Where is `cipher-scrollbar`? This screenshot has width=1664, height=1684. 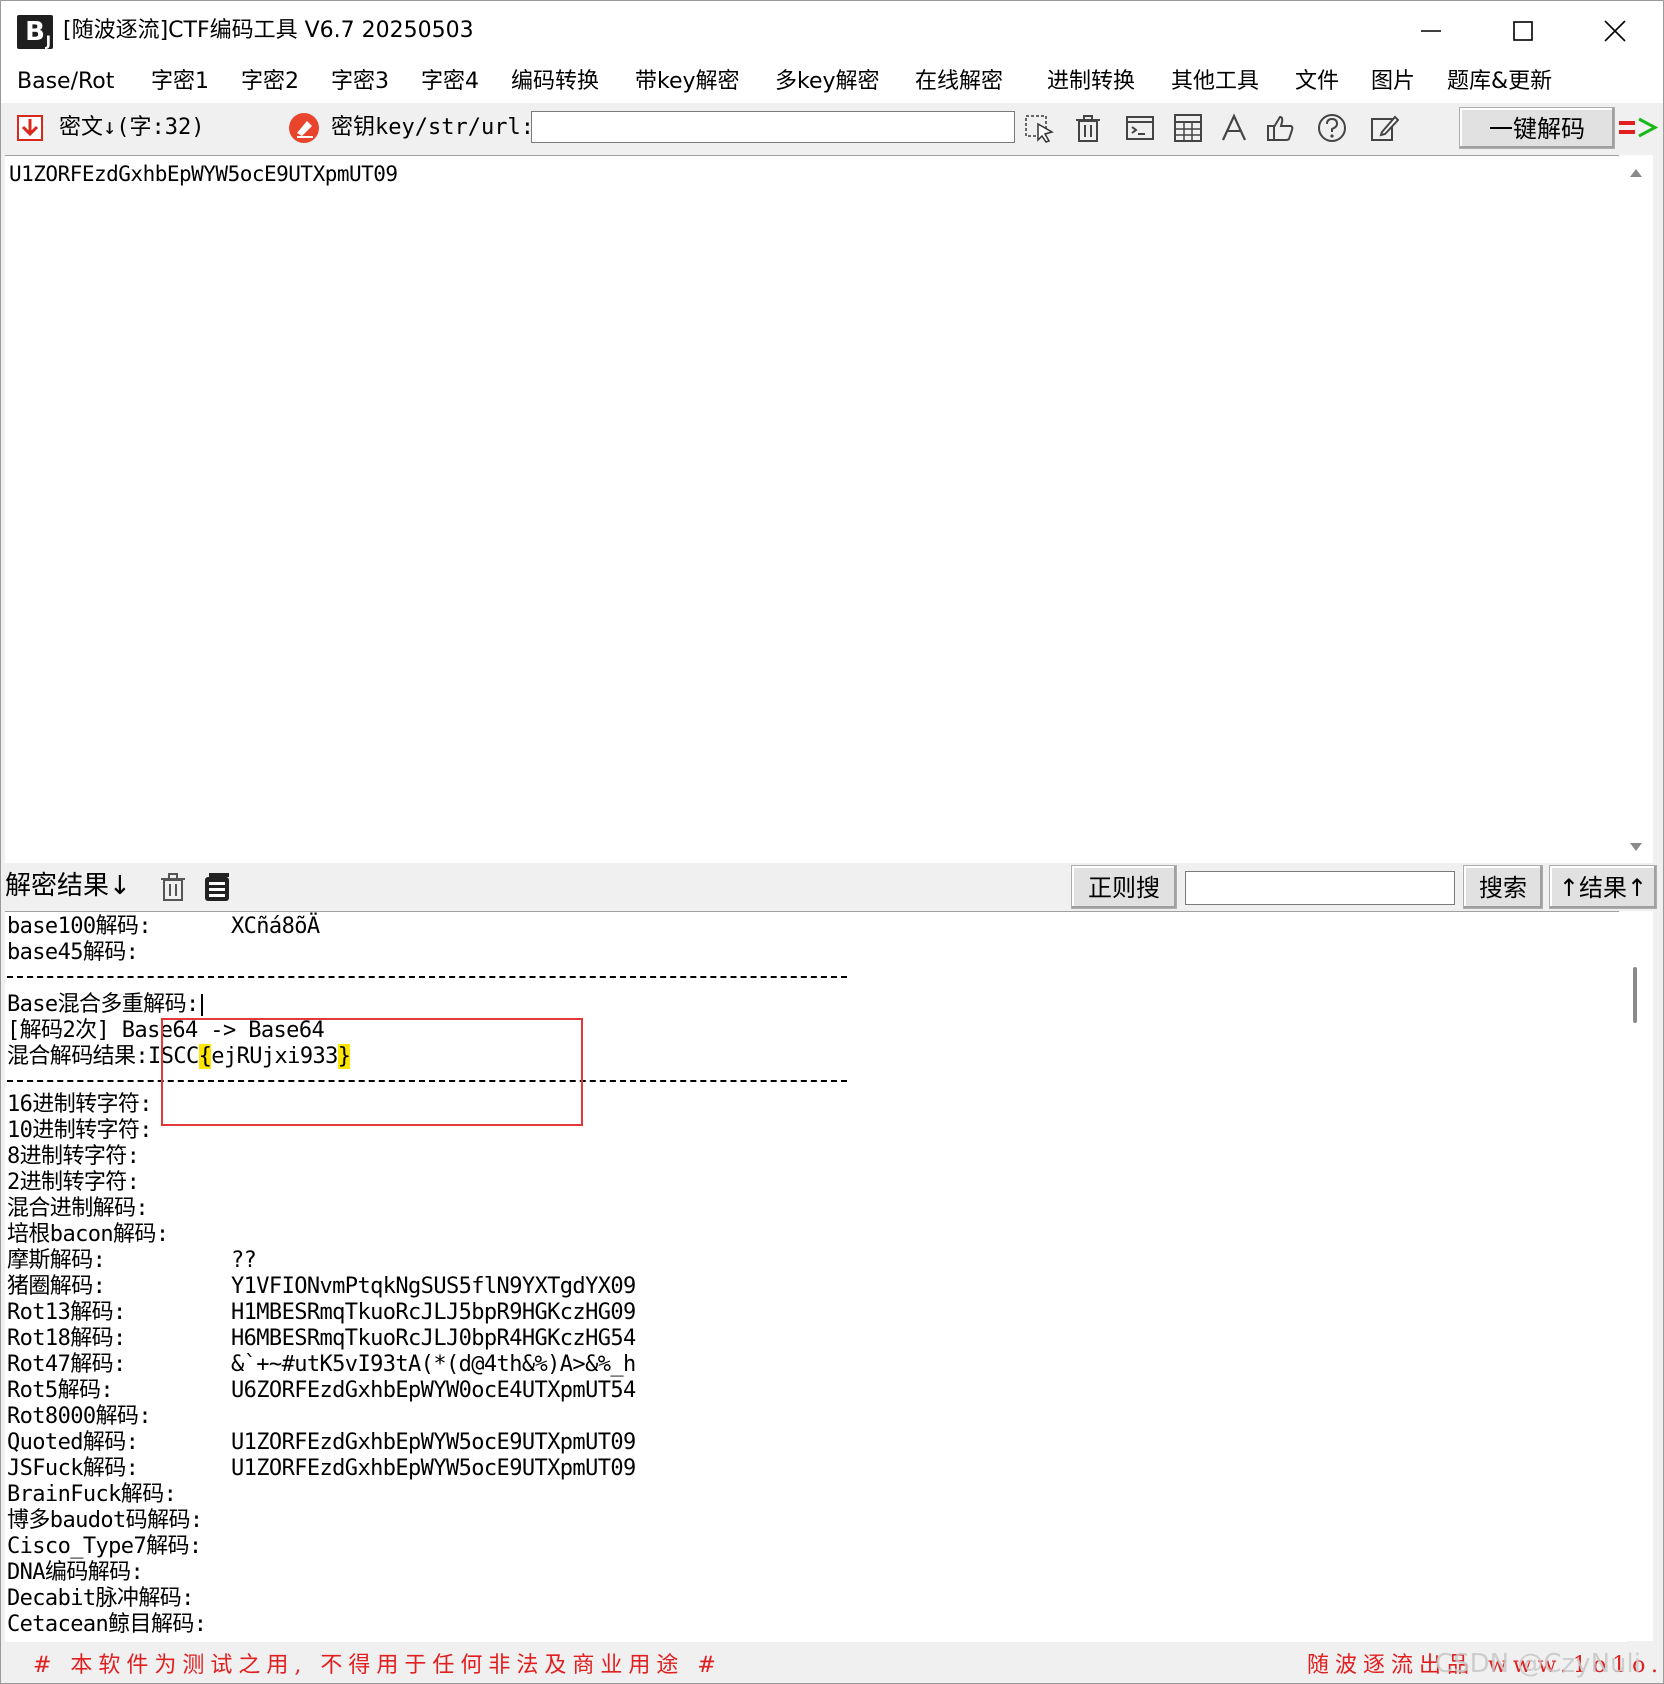
cipher-scrollbar is located at coordinates (1636, 509).